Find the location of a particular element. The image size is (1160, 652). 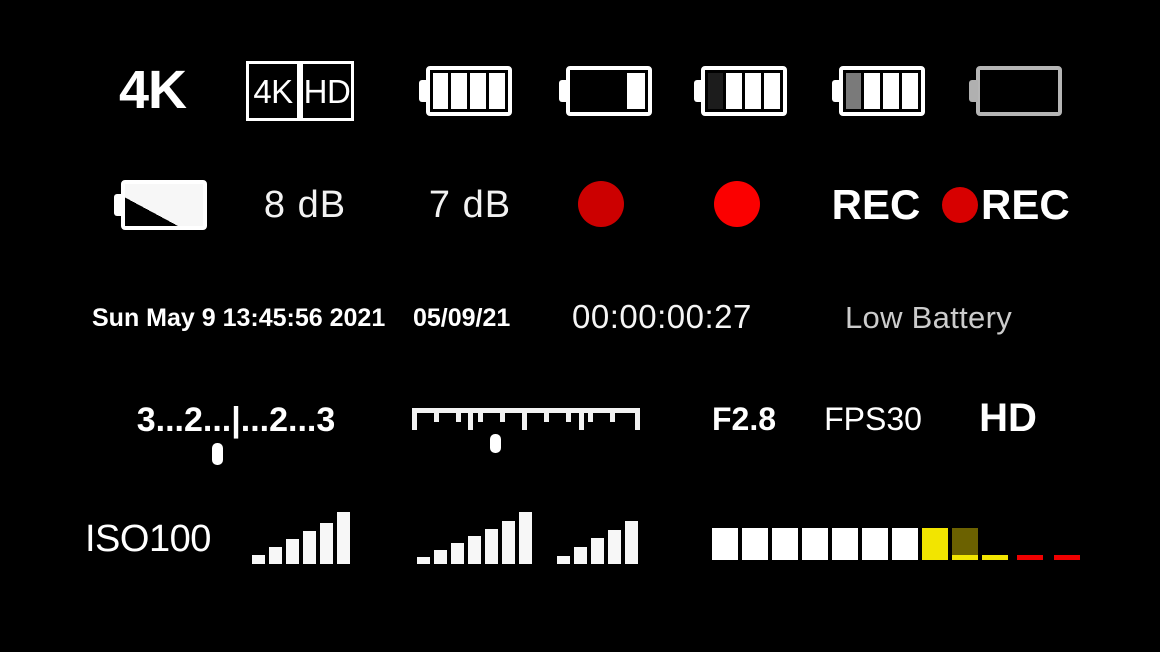

iso-label: ISO100 is located at coordinates (154, 539).